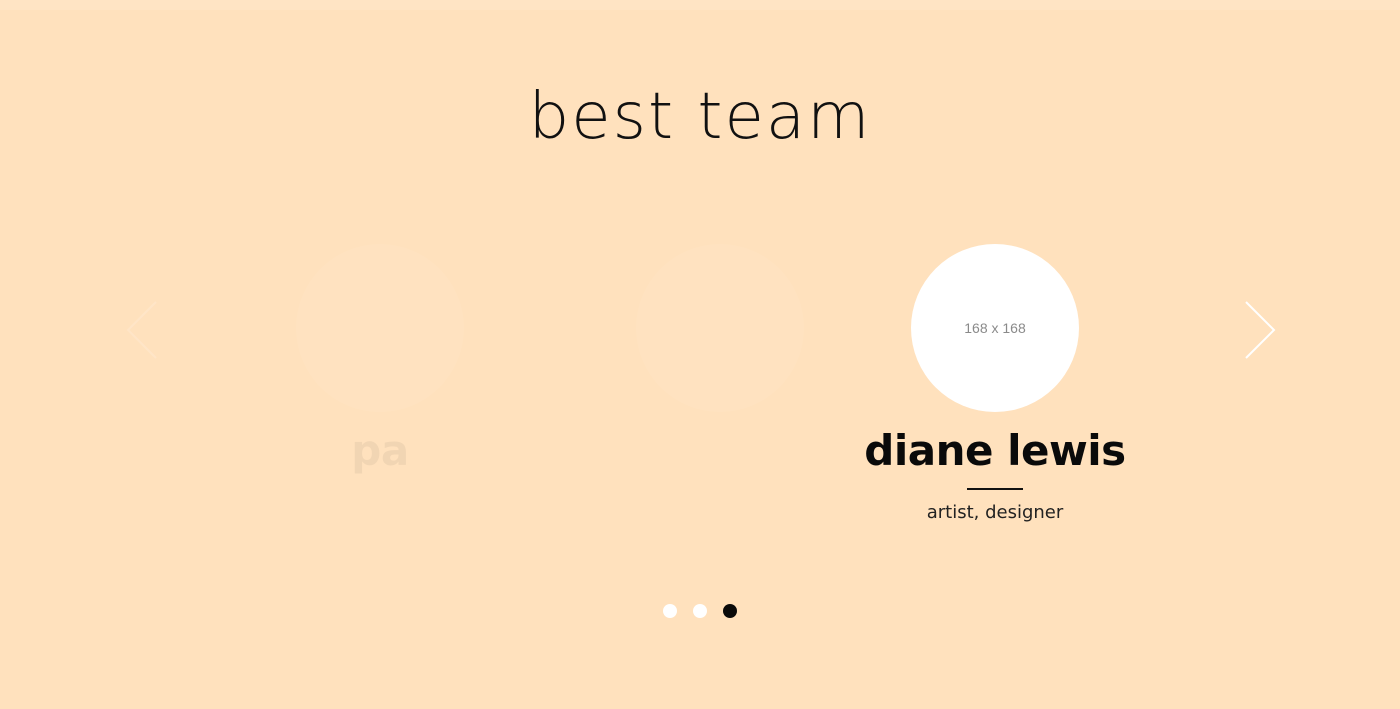  I want to click on carousel-next-button, so click(1260, 330).